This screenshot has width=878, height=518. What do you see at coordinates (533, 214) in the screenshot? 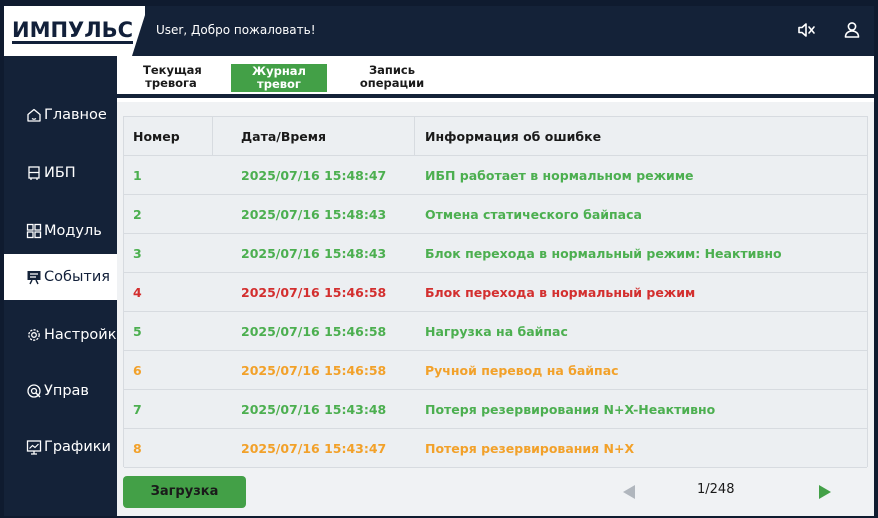
I see `event-info: Отмена статического байпаса` at bounding box center [533, 214].